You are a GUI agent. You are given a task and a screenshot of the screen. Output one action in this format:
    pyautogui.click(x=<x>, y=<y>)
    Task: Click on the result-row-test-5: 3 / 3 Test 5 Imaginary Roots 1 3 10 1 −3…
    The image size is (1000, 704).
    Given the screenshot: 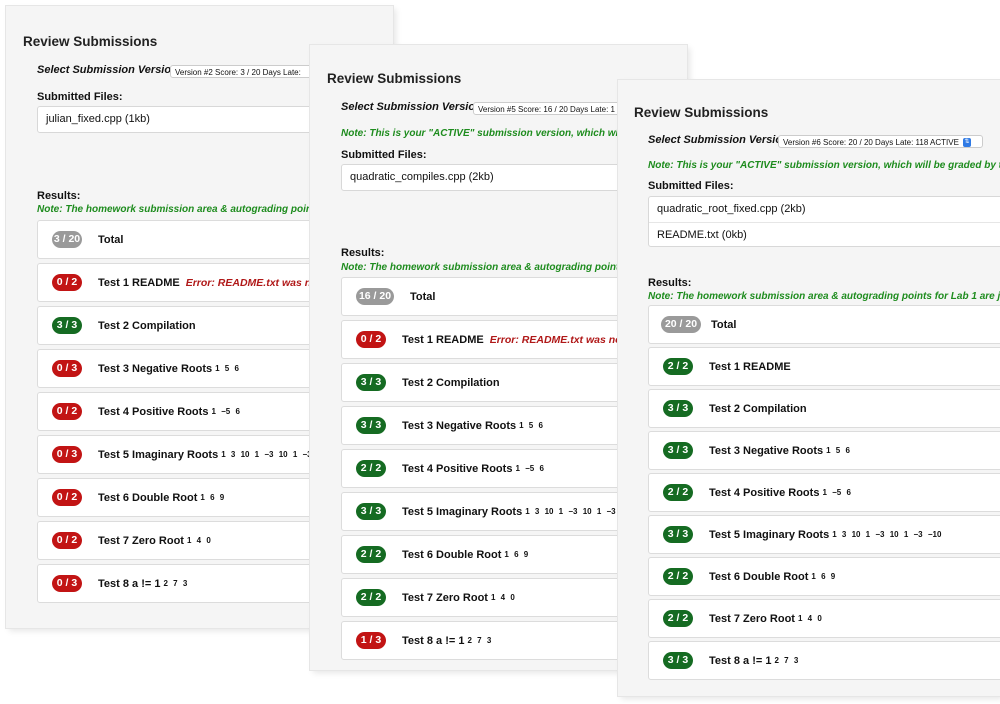 What is the action you would take?
    pyautogui.click(x=824, y=534)
    